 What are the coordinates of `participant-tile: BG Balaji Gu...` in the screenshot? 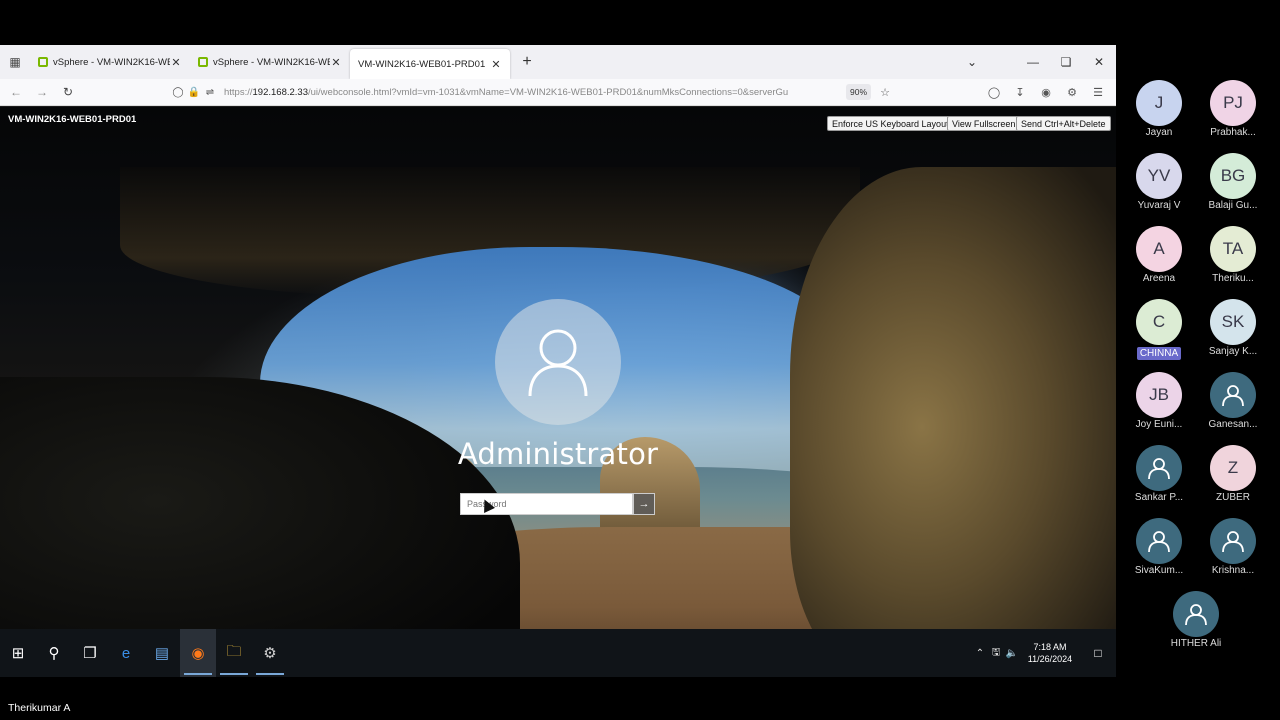 It's located at (1233, 182).